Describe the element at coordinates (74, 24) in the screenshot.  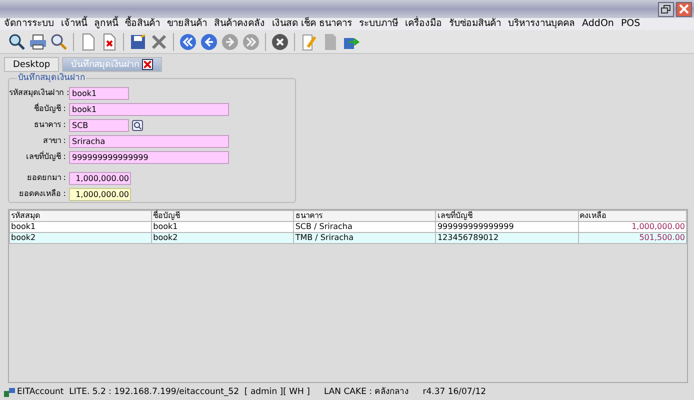
I see `menu-item: เจ้าหนี้` at that location.